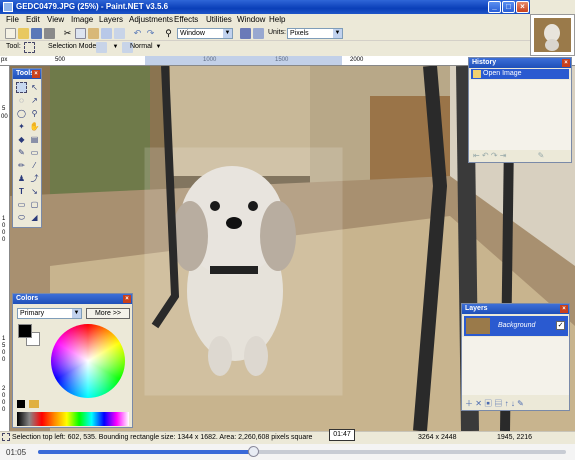  What do you see at coordinates (34, 165) in the screenshot?
I see `color-picker-icon: ⁄` at bounding box center [34, 165].